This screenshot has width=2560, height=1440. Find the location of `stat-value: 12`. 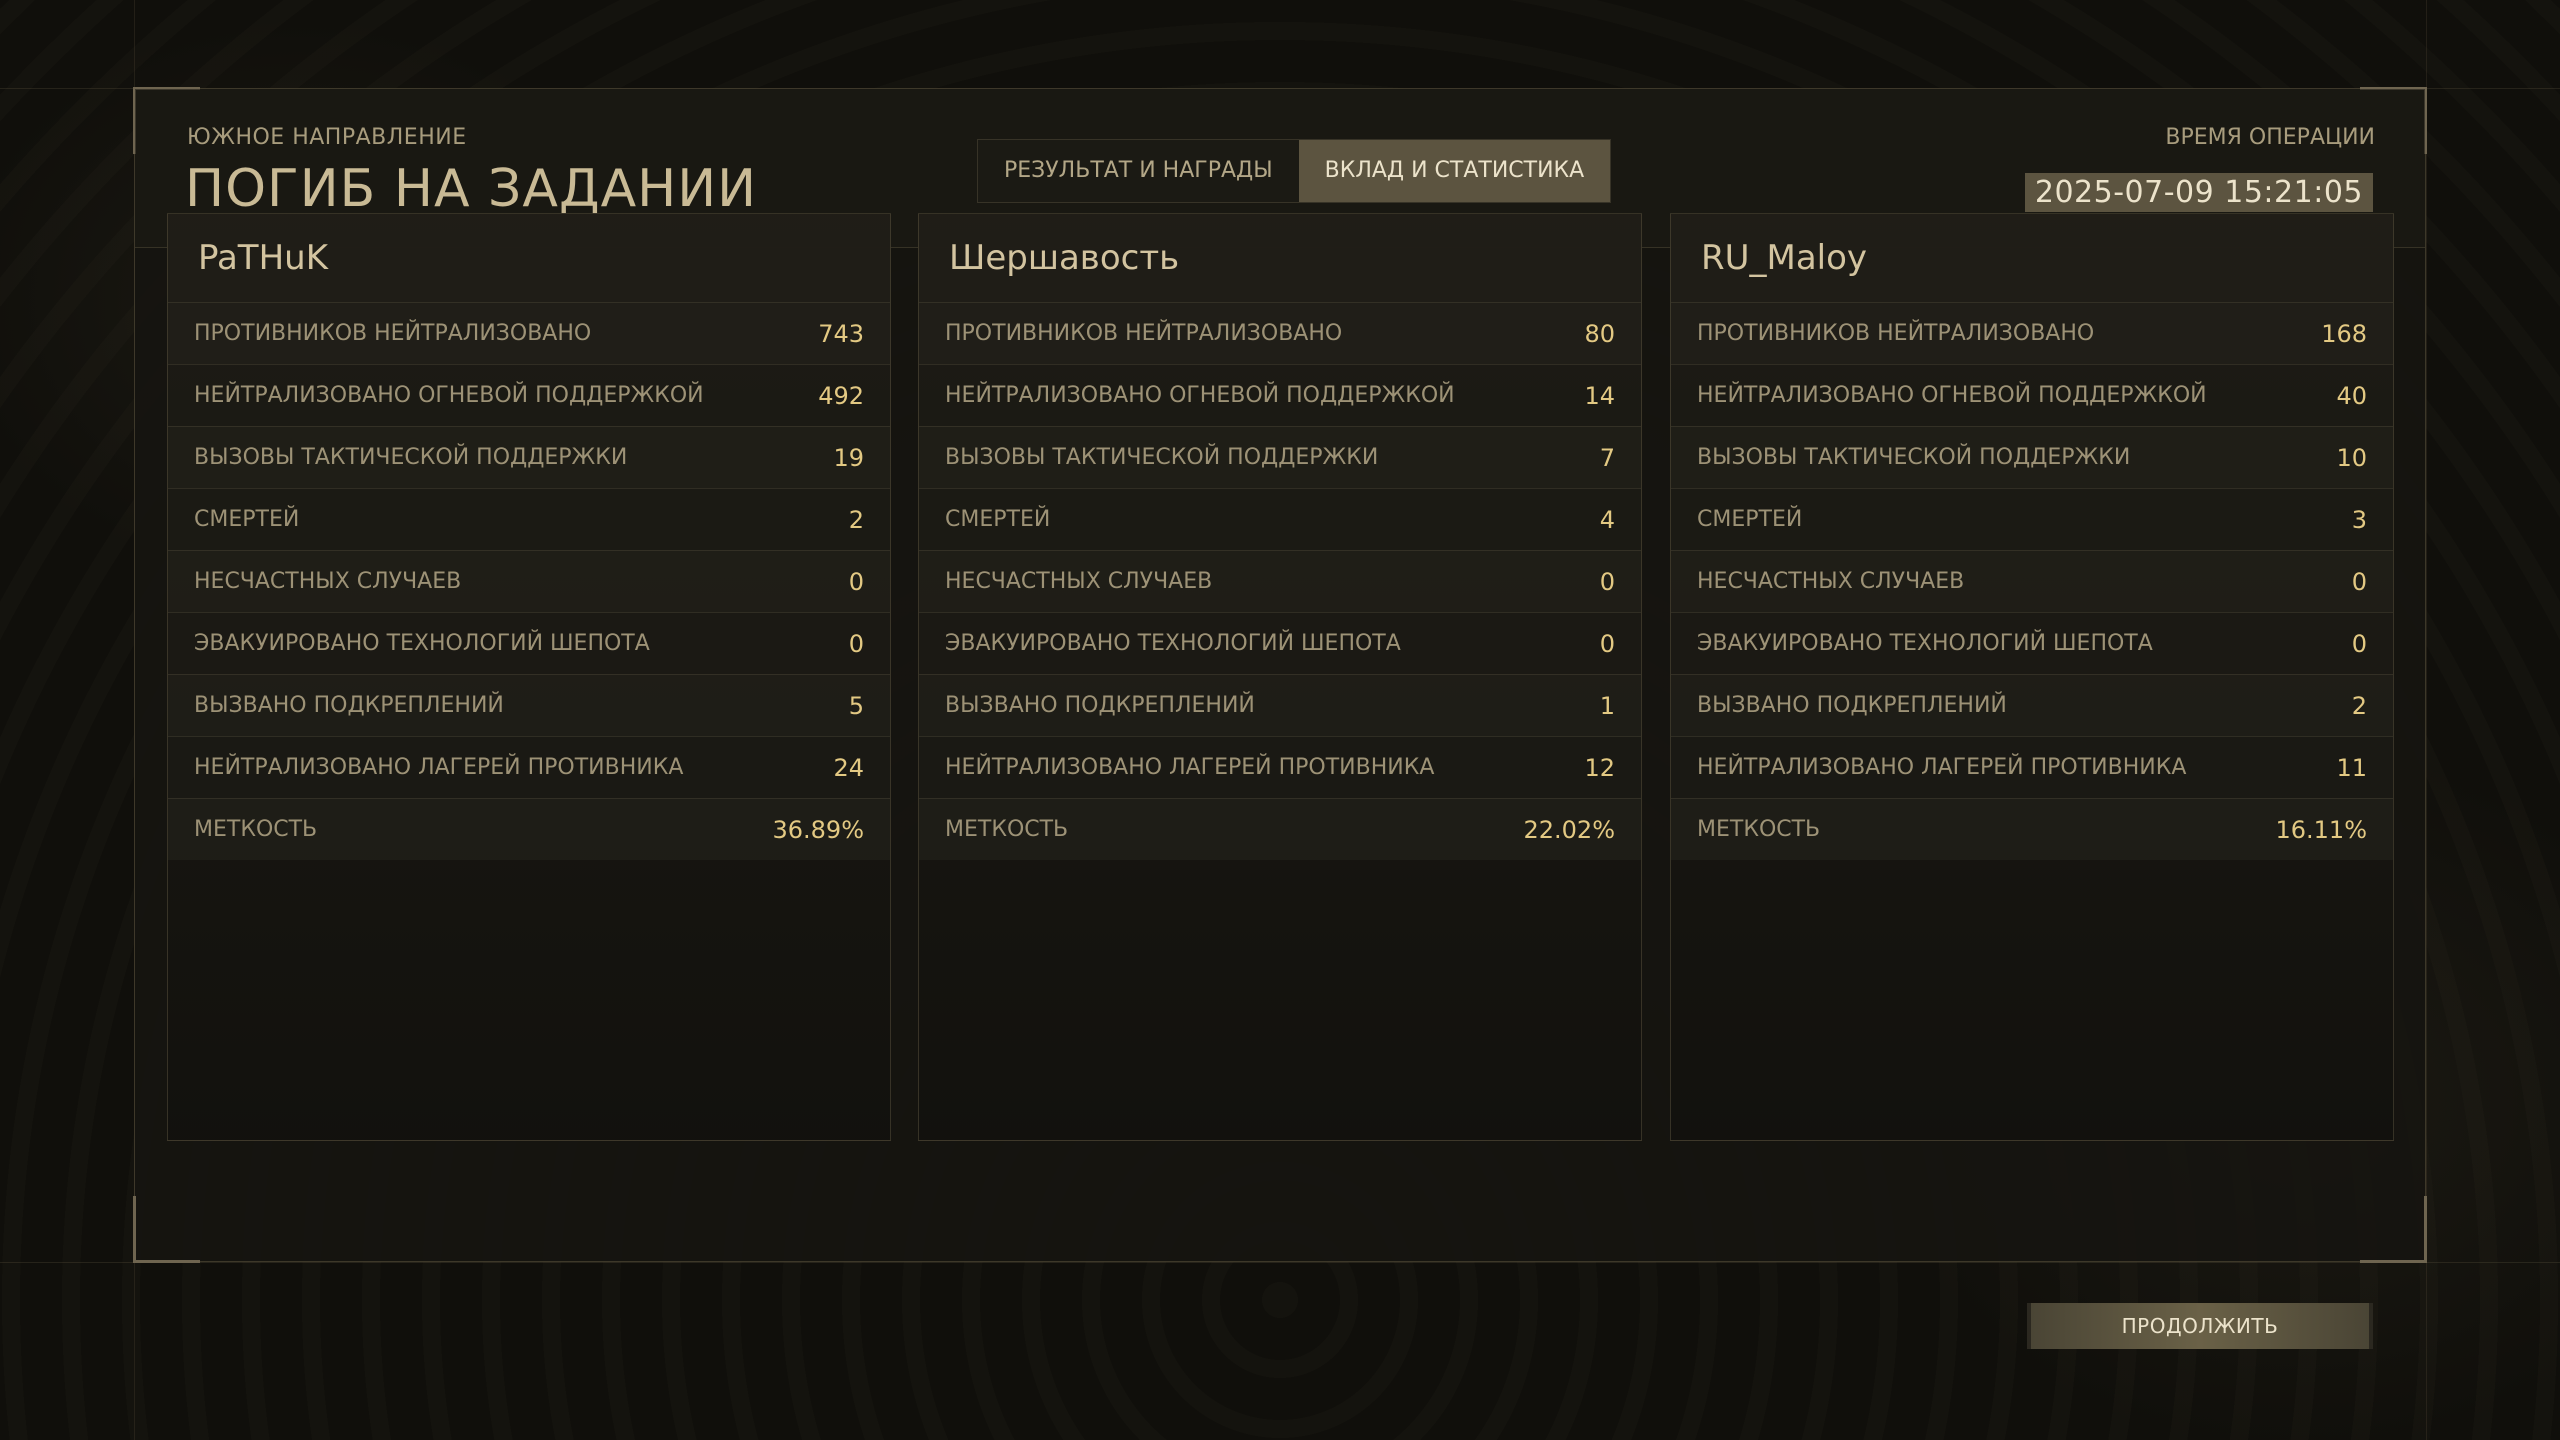

stat-value: 12 is located at coordinates (1599, 767).